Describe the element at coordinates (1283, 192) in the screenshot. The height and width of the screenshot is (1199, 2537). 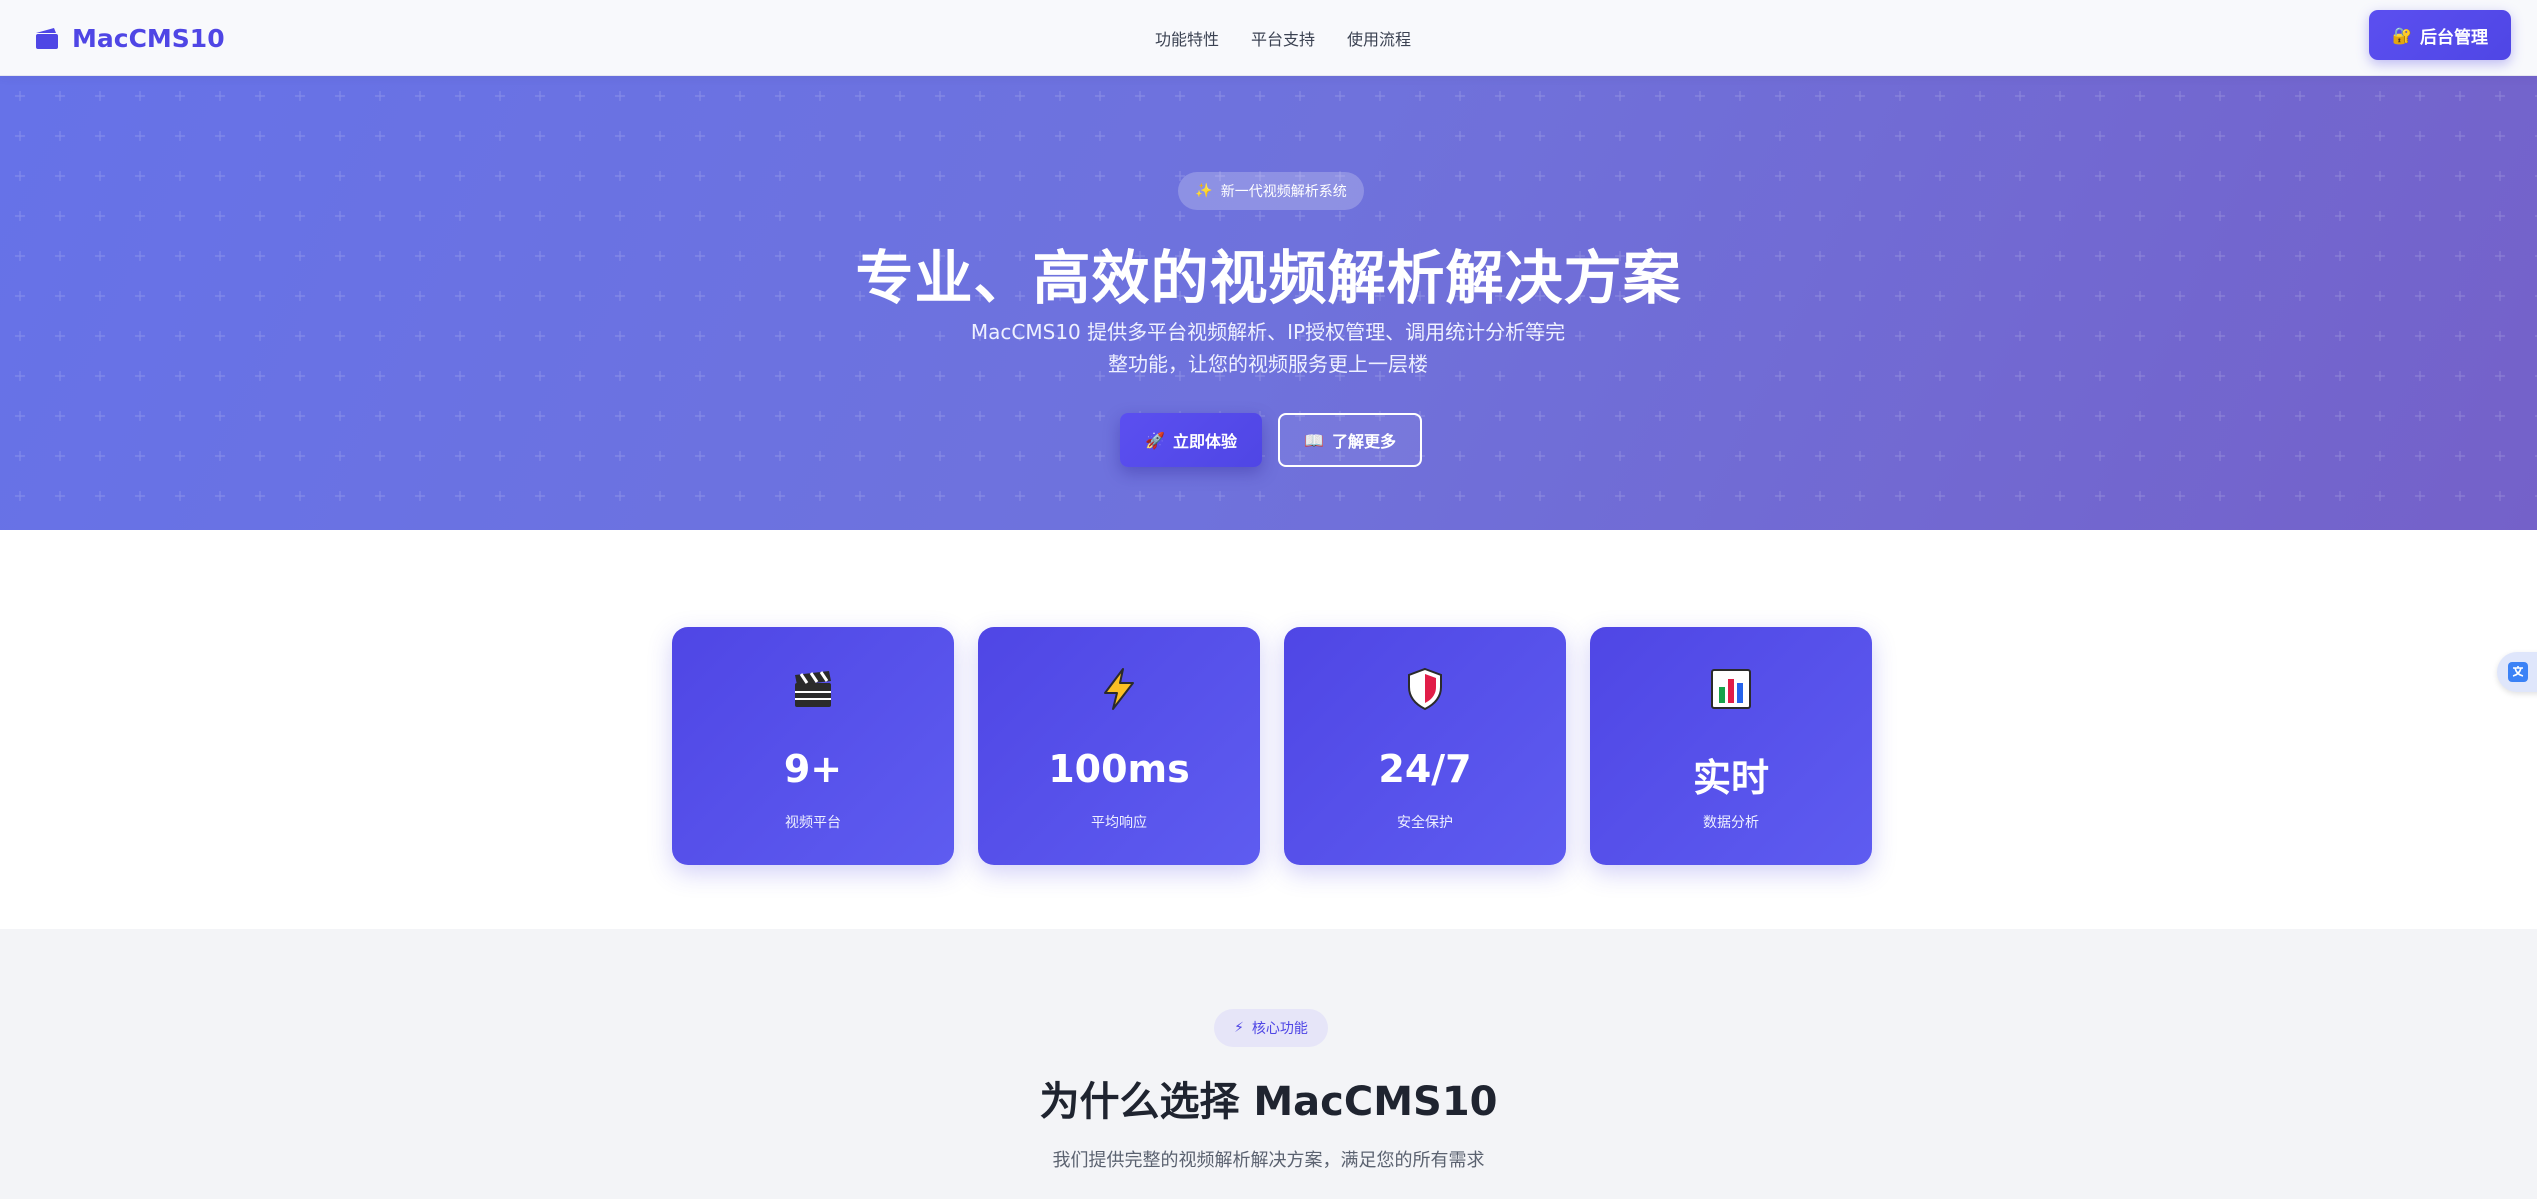
I see `hero-badge-text: 新一代视频解析系统` at that location.